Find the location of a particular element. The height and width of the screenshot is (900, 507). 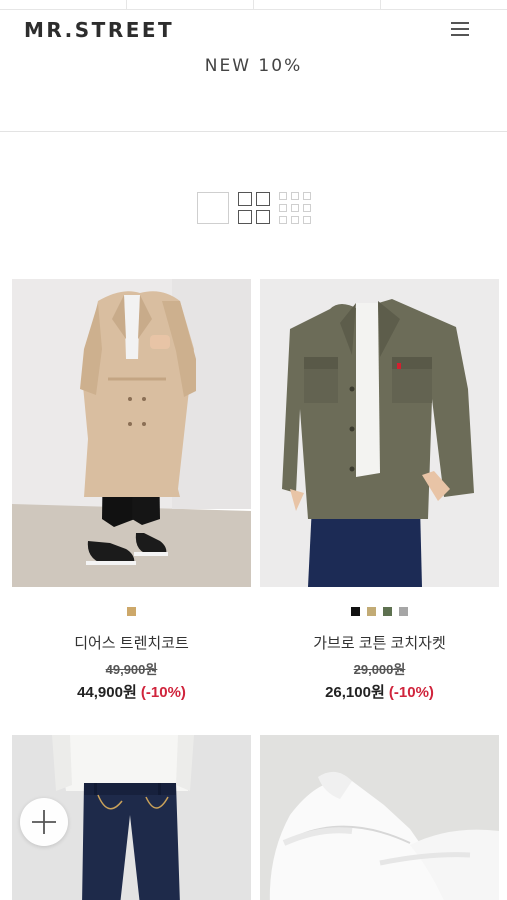

section-divider is located at coordinates (253, 131).